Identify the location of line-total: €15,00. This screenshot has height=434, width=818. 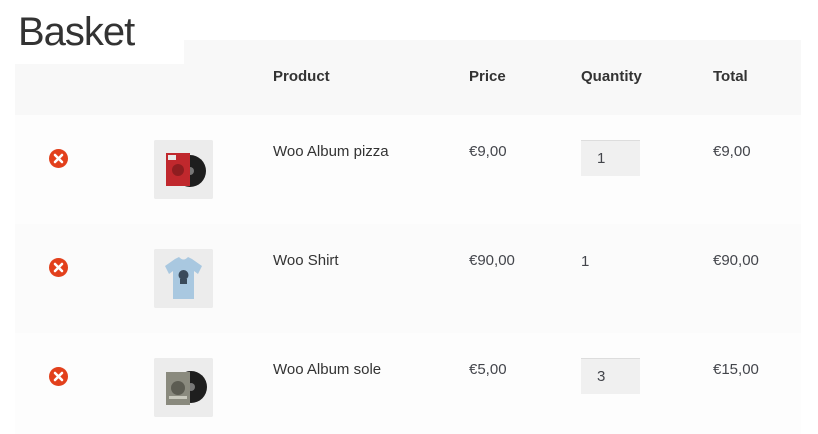
(736, 369).